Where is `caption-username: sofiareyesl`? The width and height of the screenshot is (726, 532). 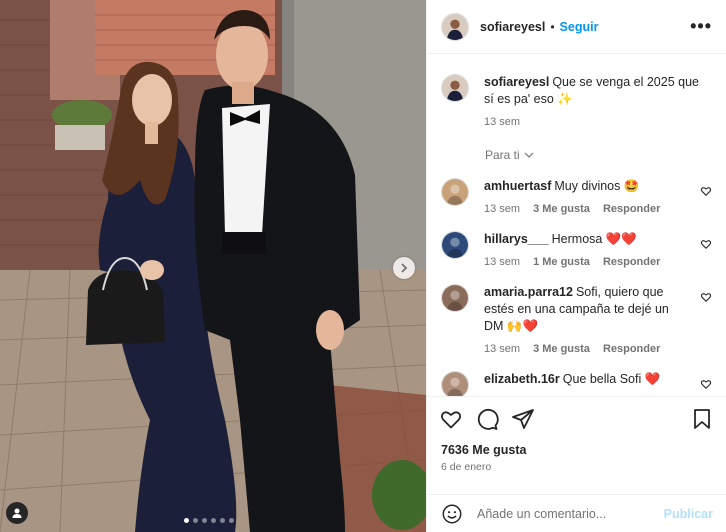
caption-username: sofiareyesl is located at coordinates (516, 82).